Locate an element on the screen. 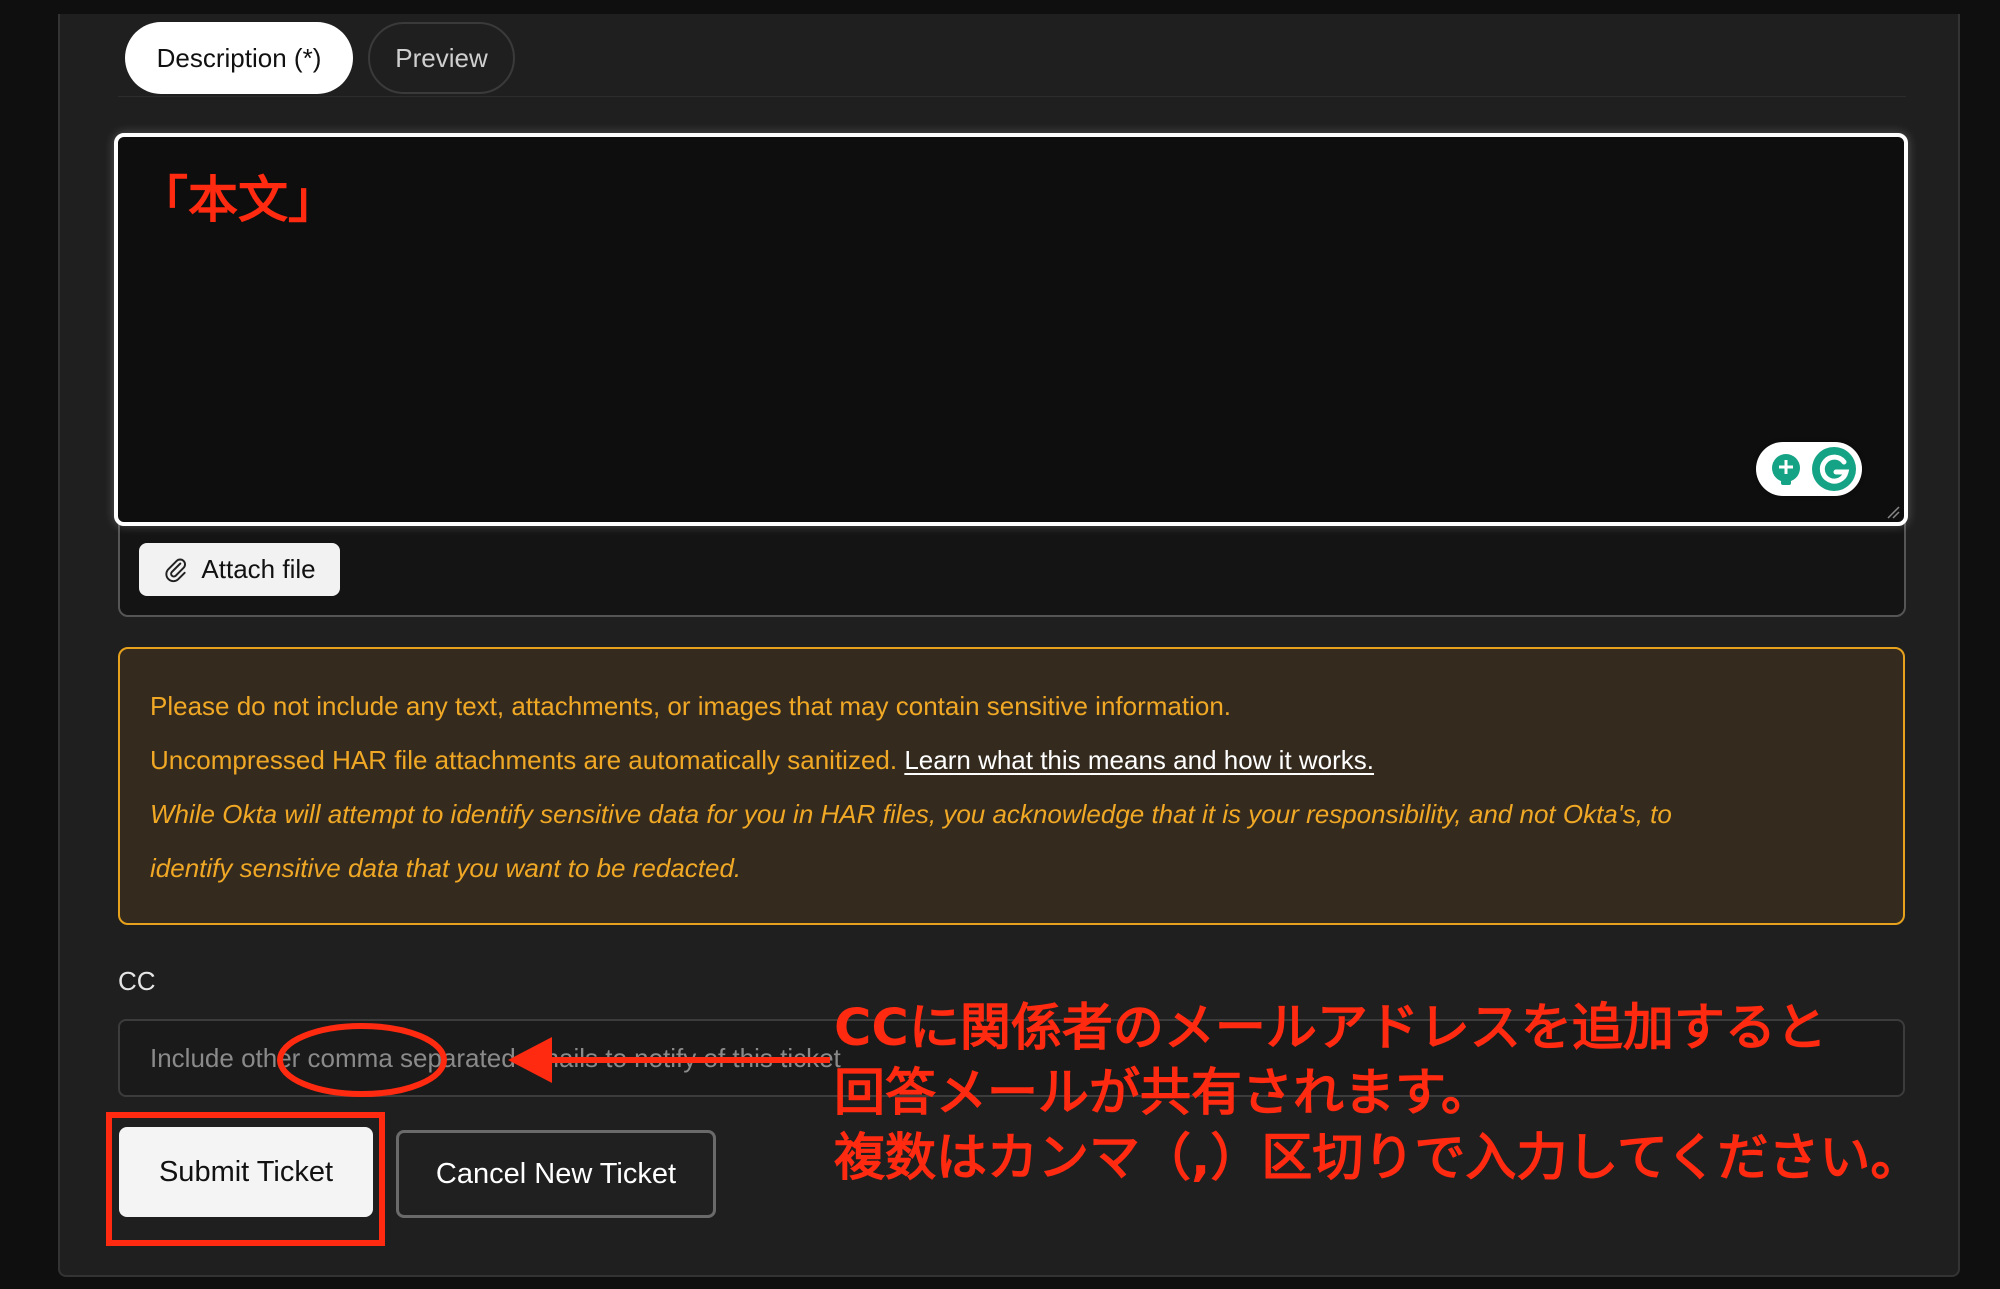 This screenshot has width=2000, height=1289. tab-description: Description (*) is located at coordinates (239, 58).